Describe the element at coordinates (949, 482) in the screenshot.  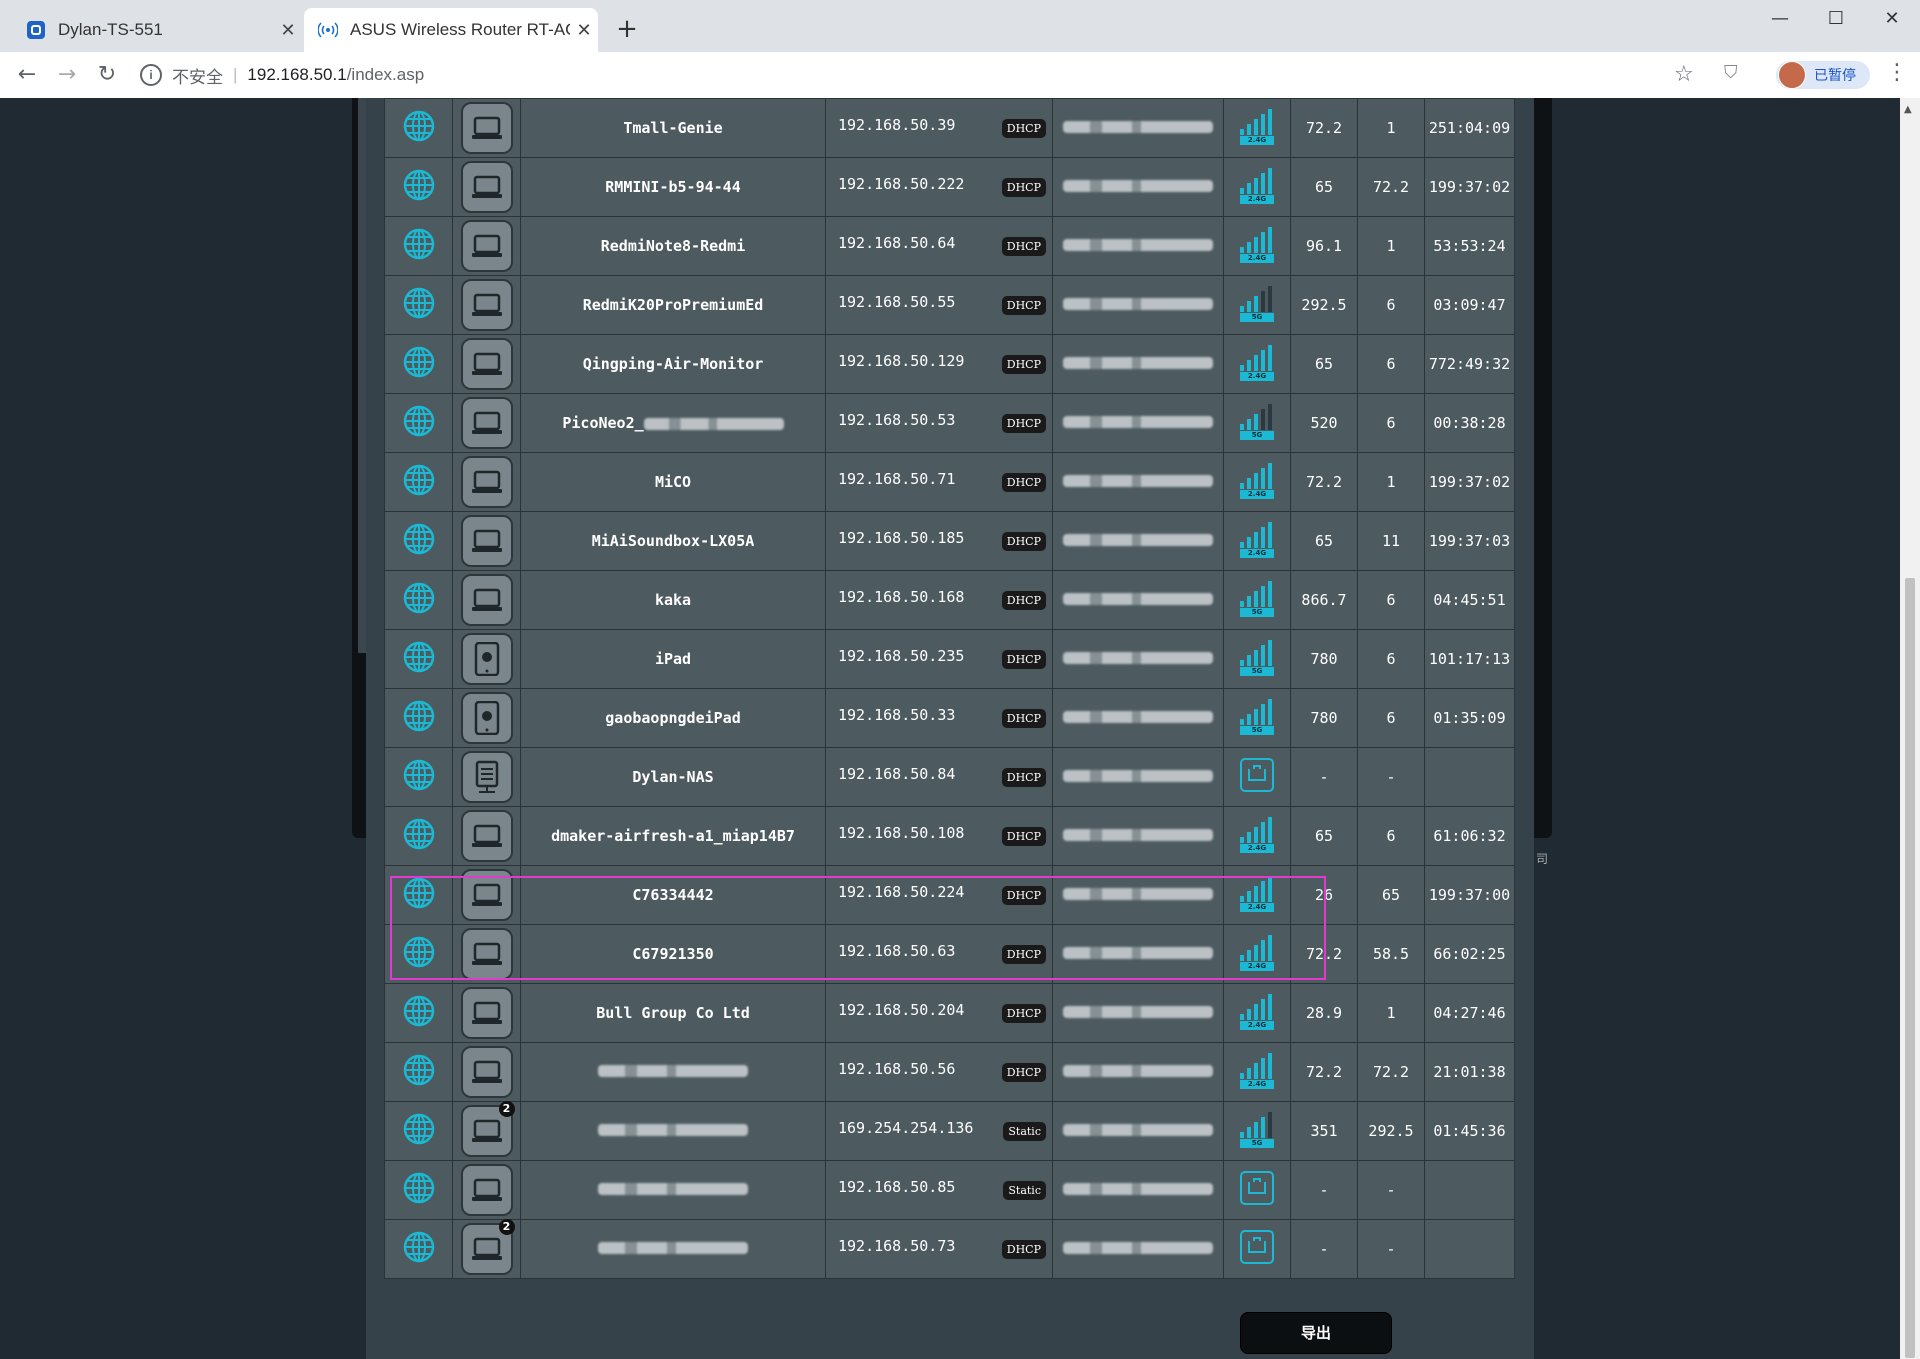
I see `client-row: MiCO 192.168.50.71 DHCP 2.4G 72.2 1 199:37:02` at that location.